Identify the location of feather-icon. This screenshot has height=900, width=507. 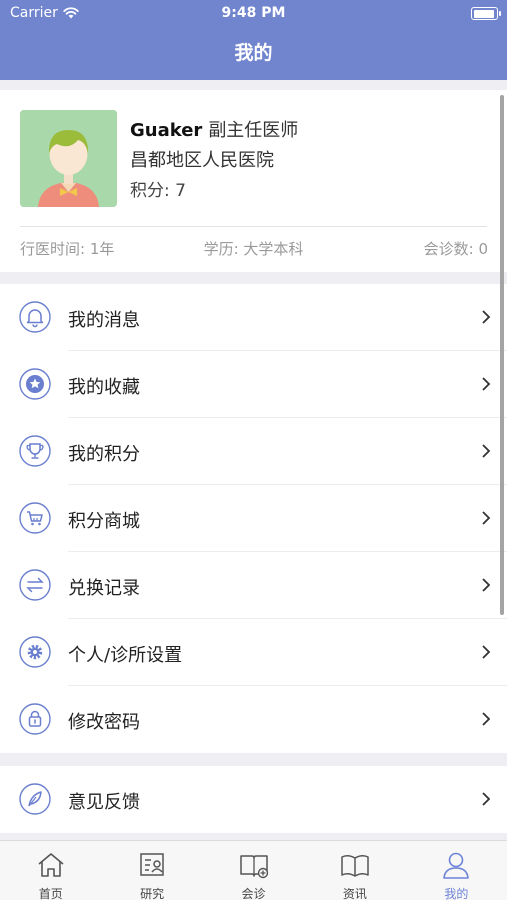
(35, 799).